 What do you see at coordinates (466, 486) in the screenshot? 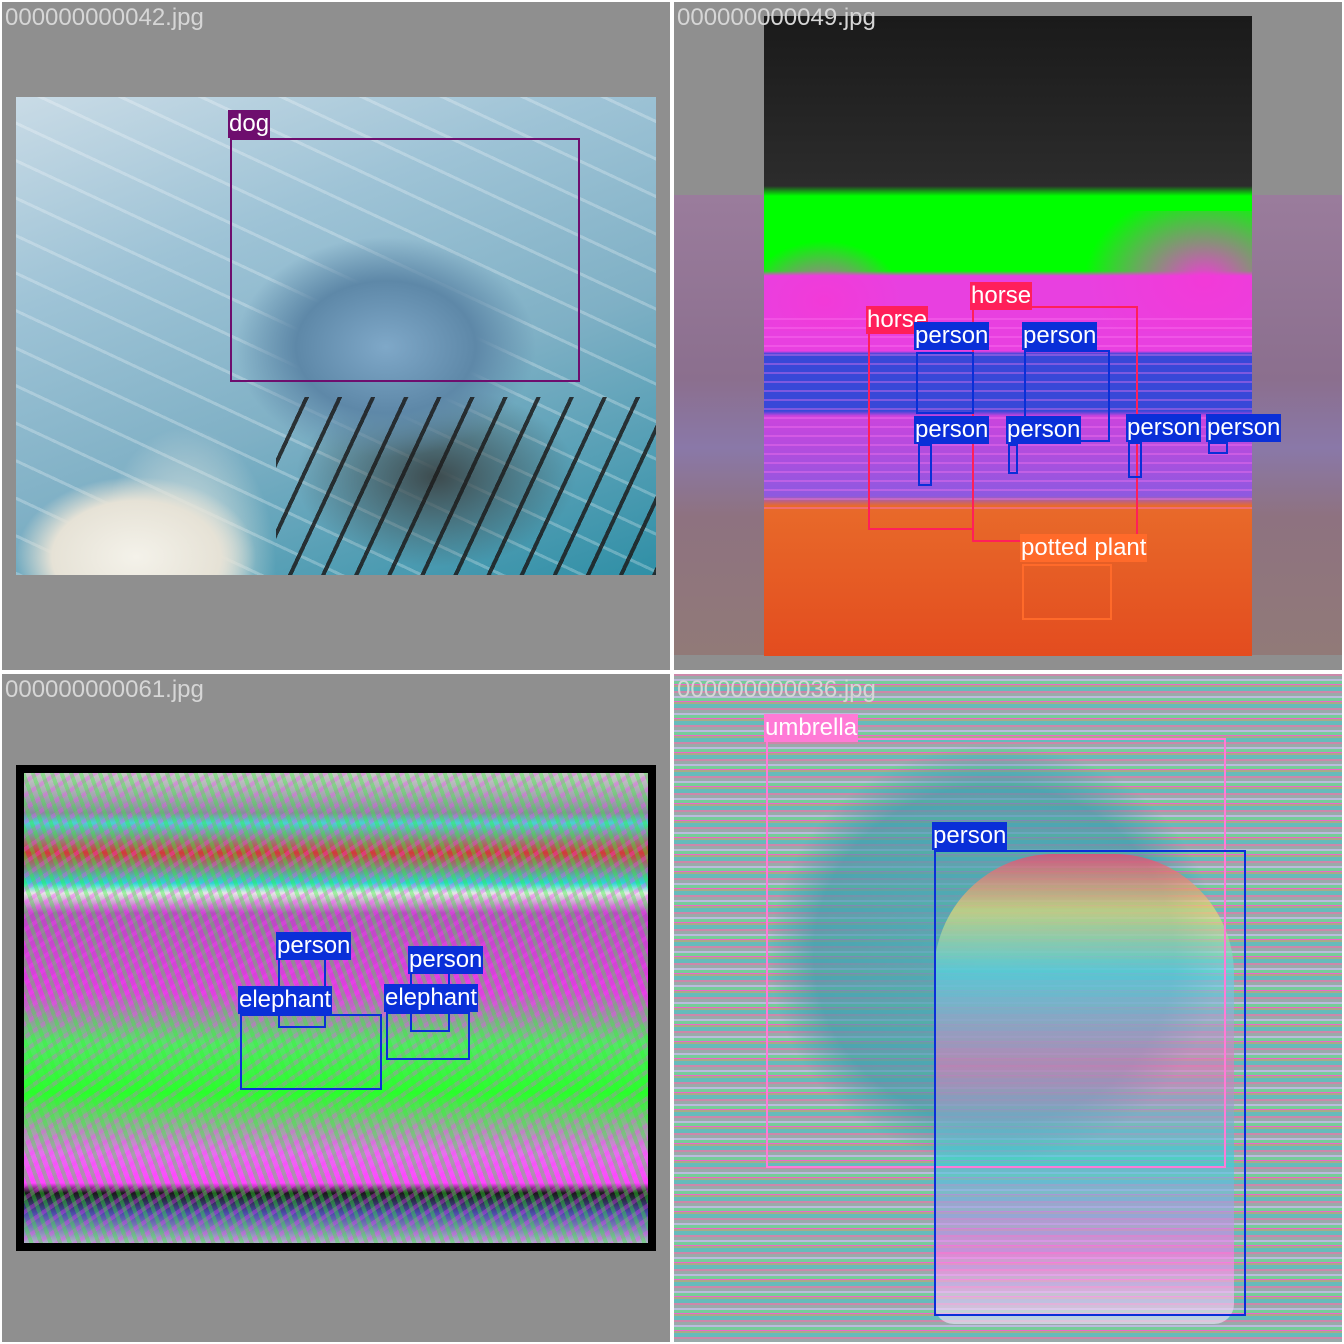
I see `image-detail` at bounding box center [466, 486].